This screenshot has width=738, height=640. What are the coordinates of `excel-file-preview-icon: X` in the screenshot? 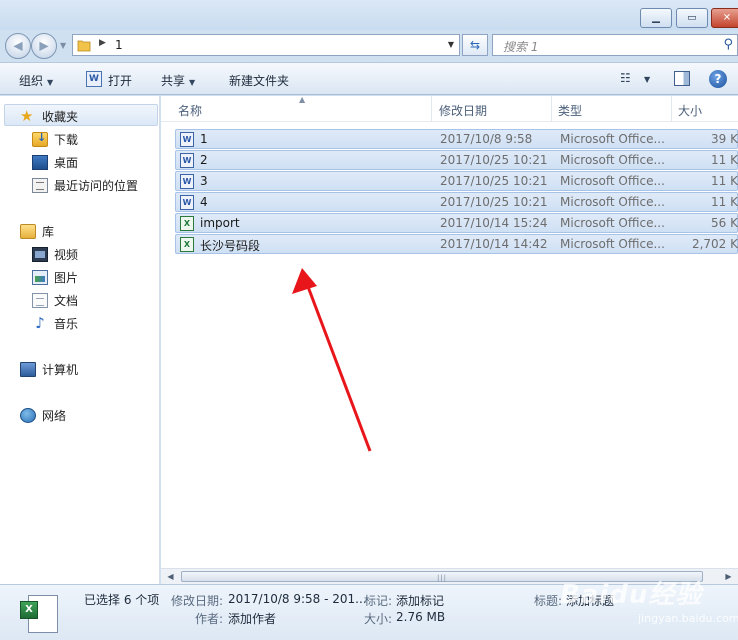 It's located at (39, 613).